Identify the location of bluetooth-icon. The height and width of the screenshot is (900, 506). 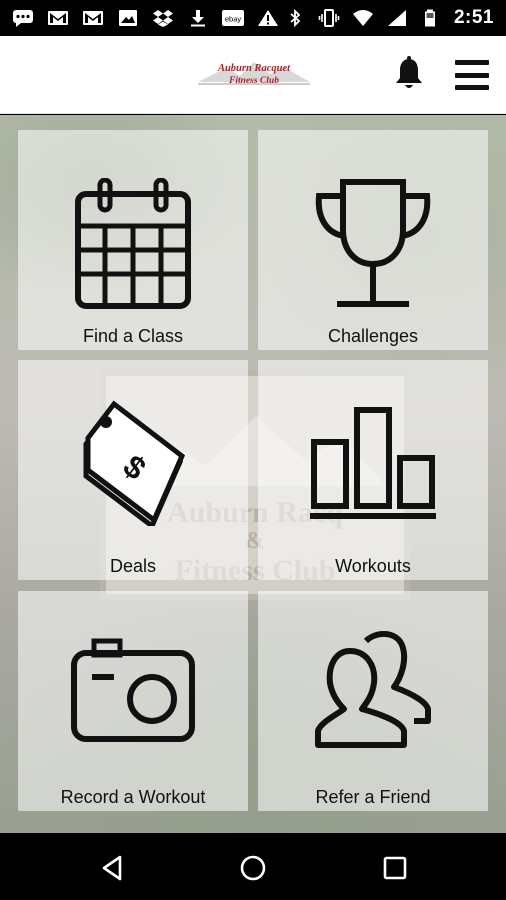
(295, 18).